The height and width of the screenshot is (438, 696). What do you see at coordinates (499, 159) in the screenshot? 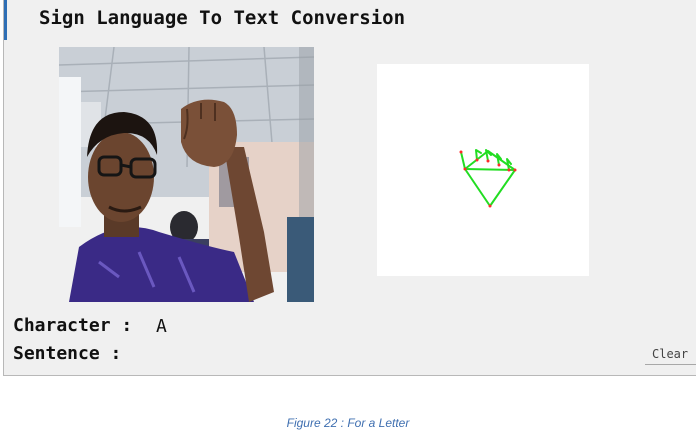
I see `skeleton-ring` at bounding box center [499, 159].